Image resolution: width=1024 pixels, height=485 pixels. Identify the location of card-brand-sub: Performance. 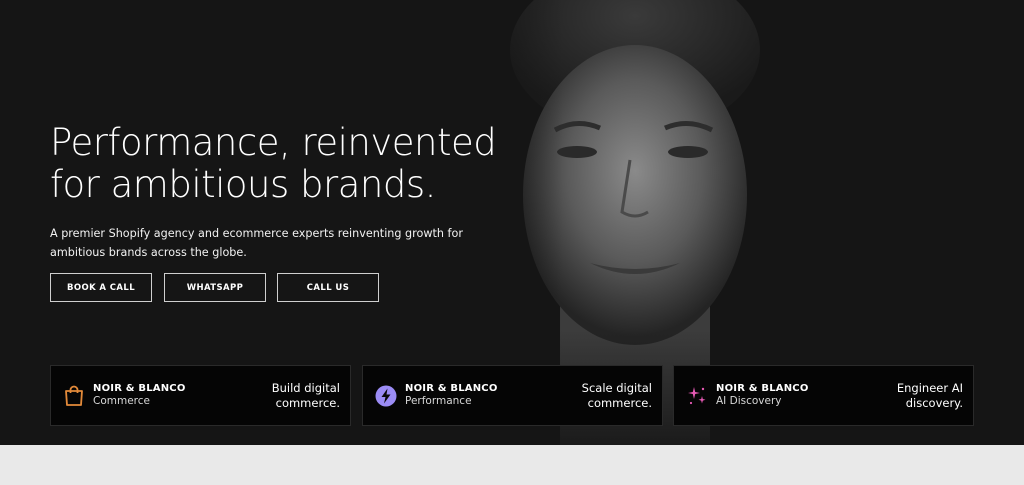
(438, 401).